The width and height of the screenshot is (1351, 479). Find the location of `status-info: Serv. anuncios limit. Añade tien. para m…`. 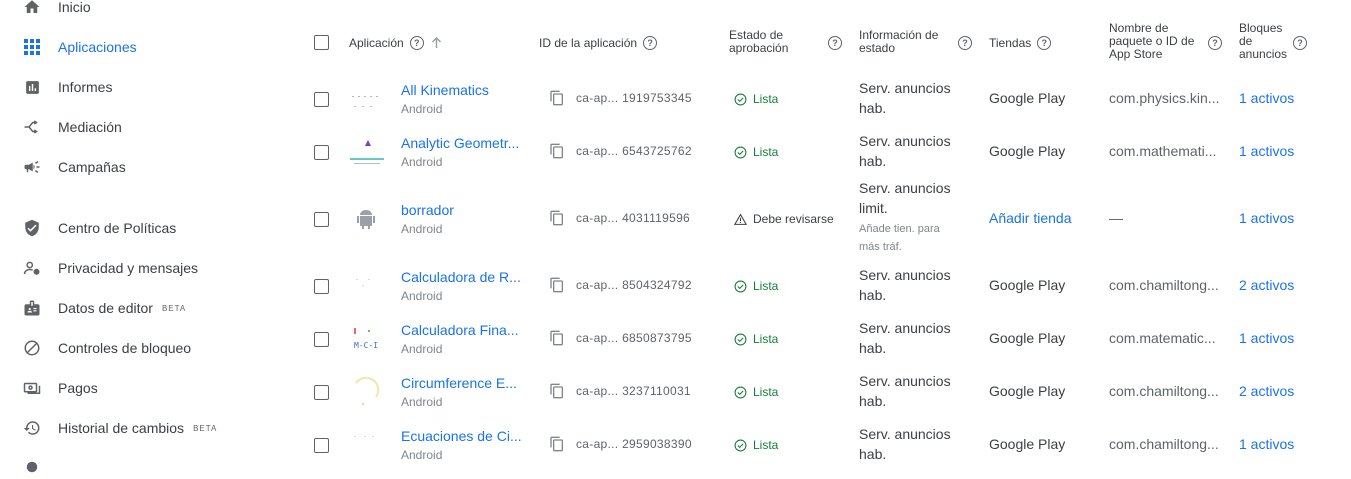

status-info: Serv. anuncios limit. Añade tien. para m… is located at coordinates (905, 217).